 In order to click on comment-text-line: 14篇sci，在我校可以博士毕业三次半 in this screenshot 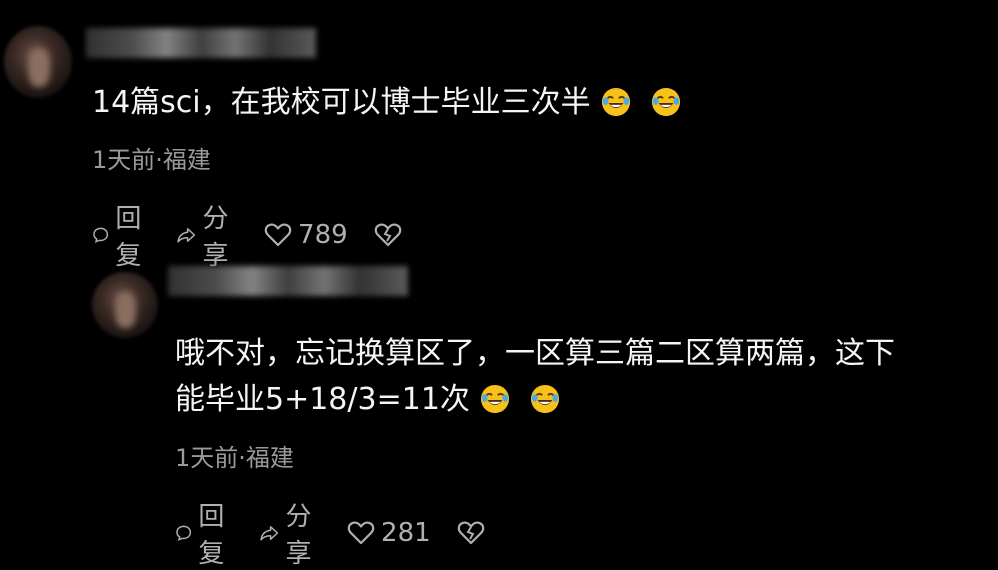, I will do `click(341, 102)`.